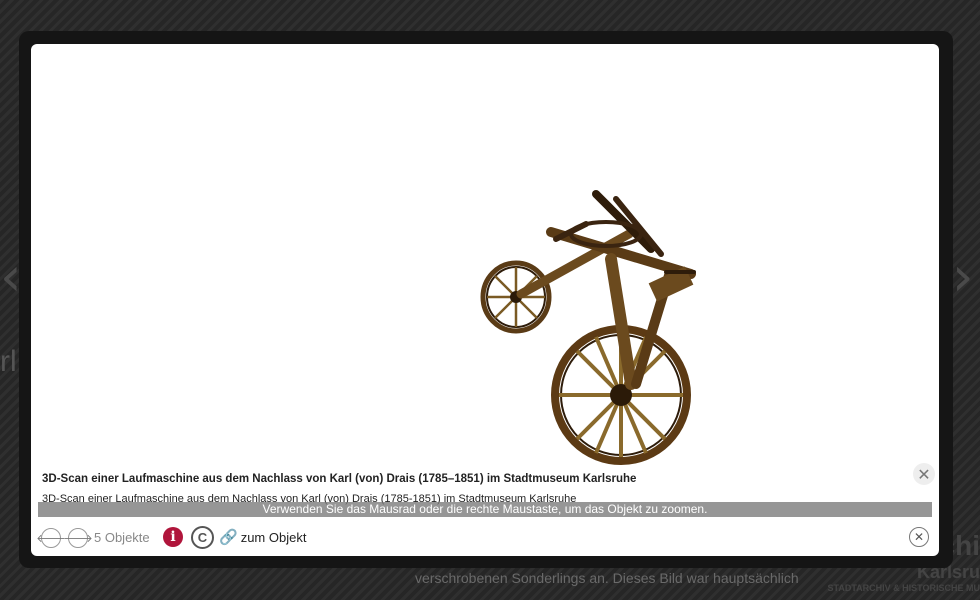 The width and height of the screenshot is (980, 600). I want to click on close-icon: ✕, so click(919, 537).